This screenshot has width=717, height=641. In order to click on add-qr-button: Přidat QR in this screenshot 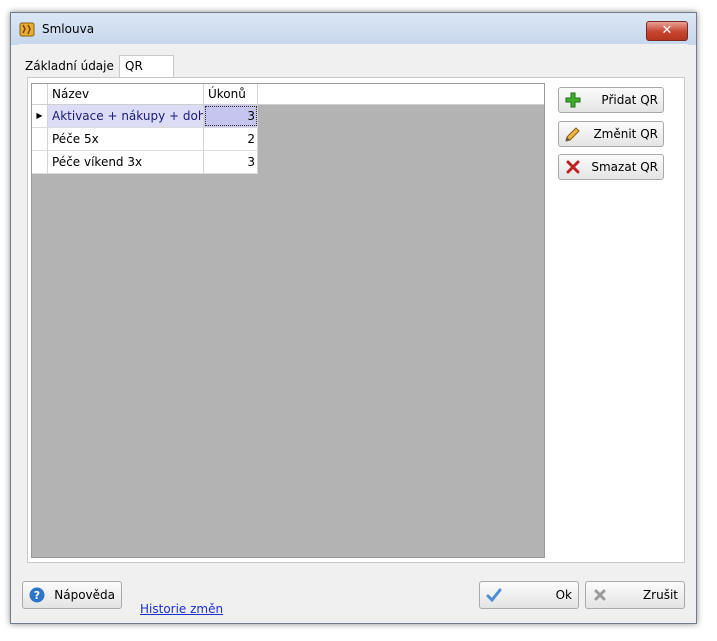, I will do `click(611, 100)`.